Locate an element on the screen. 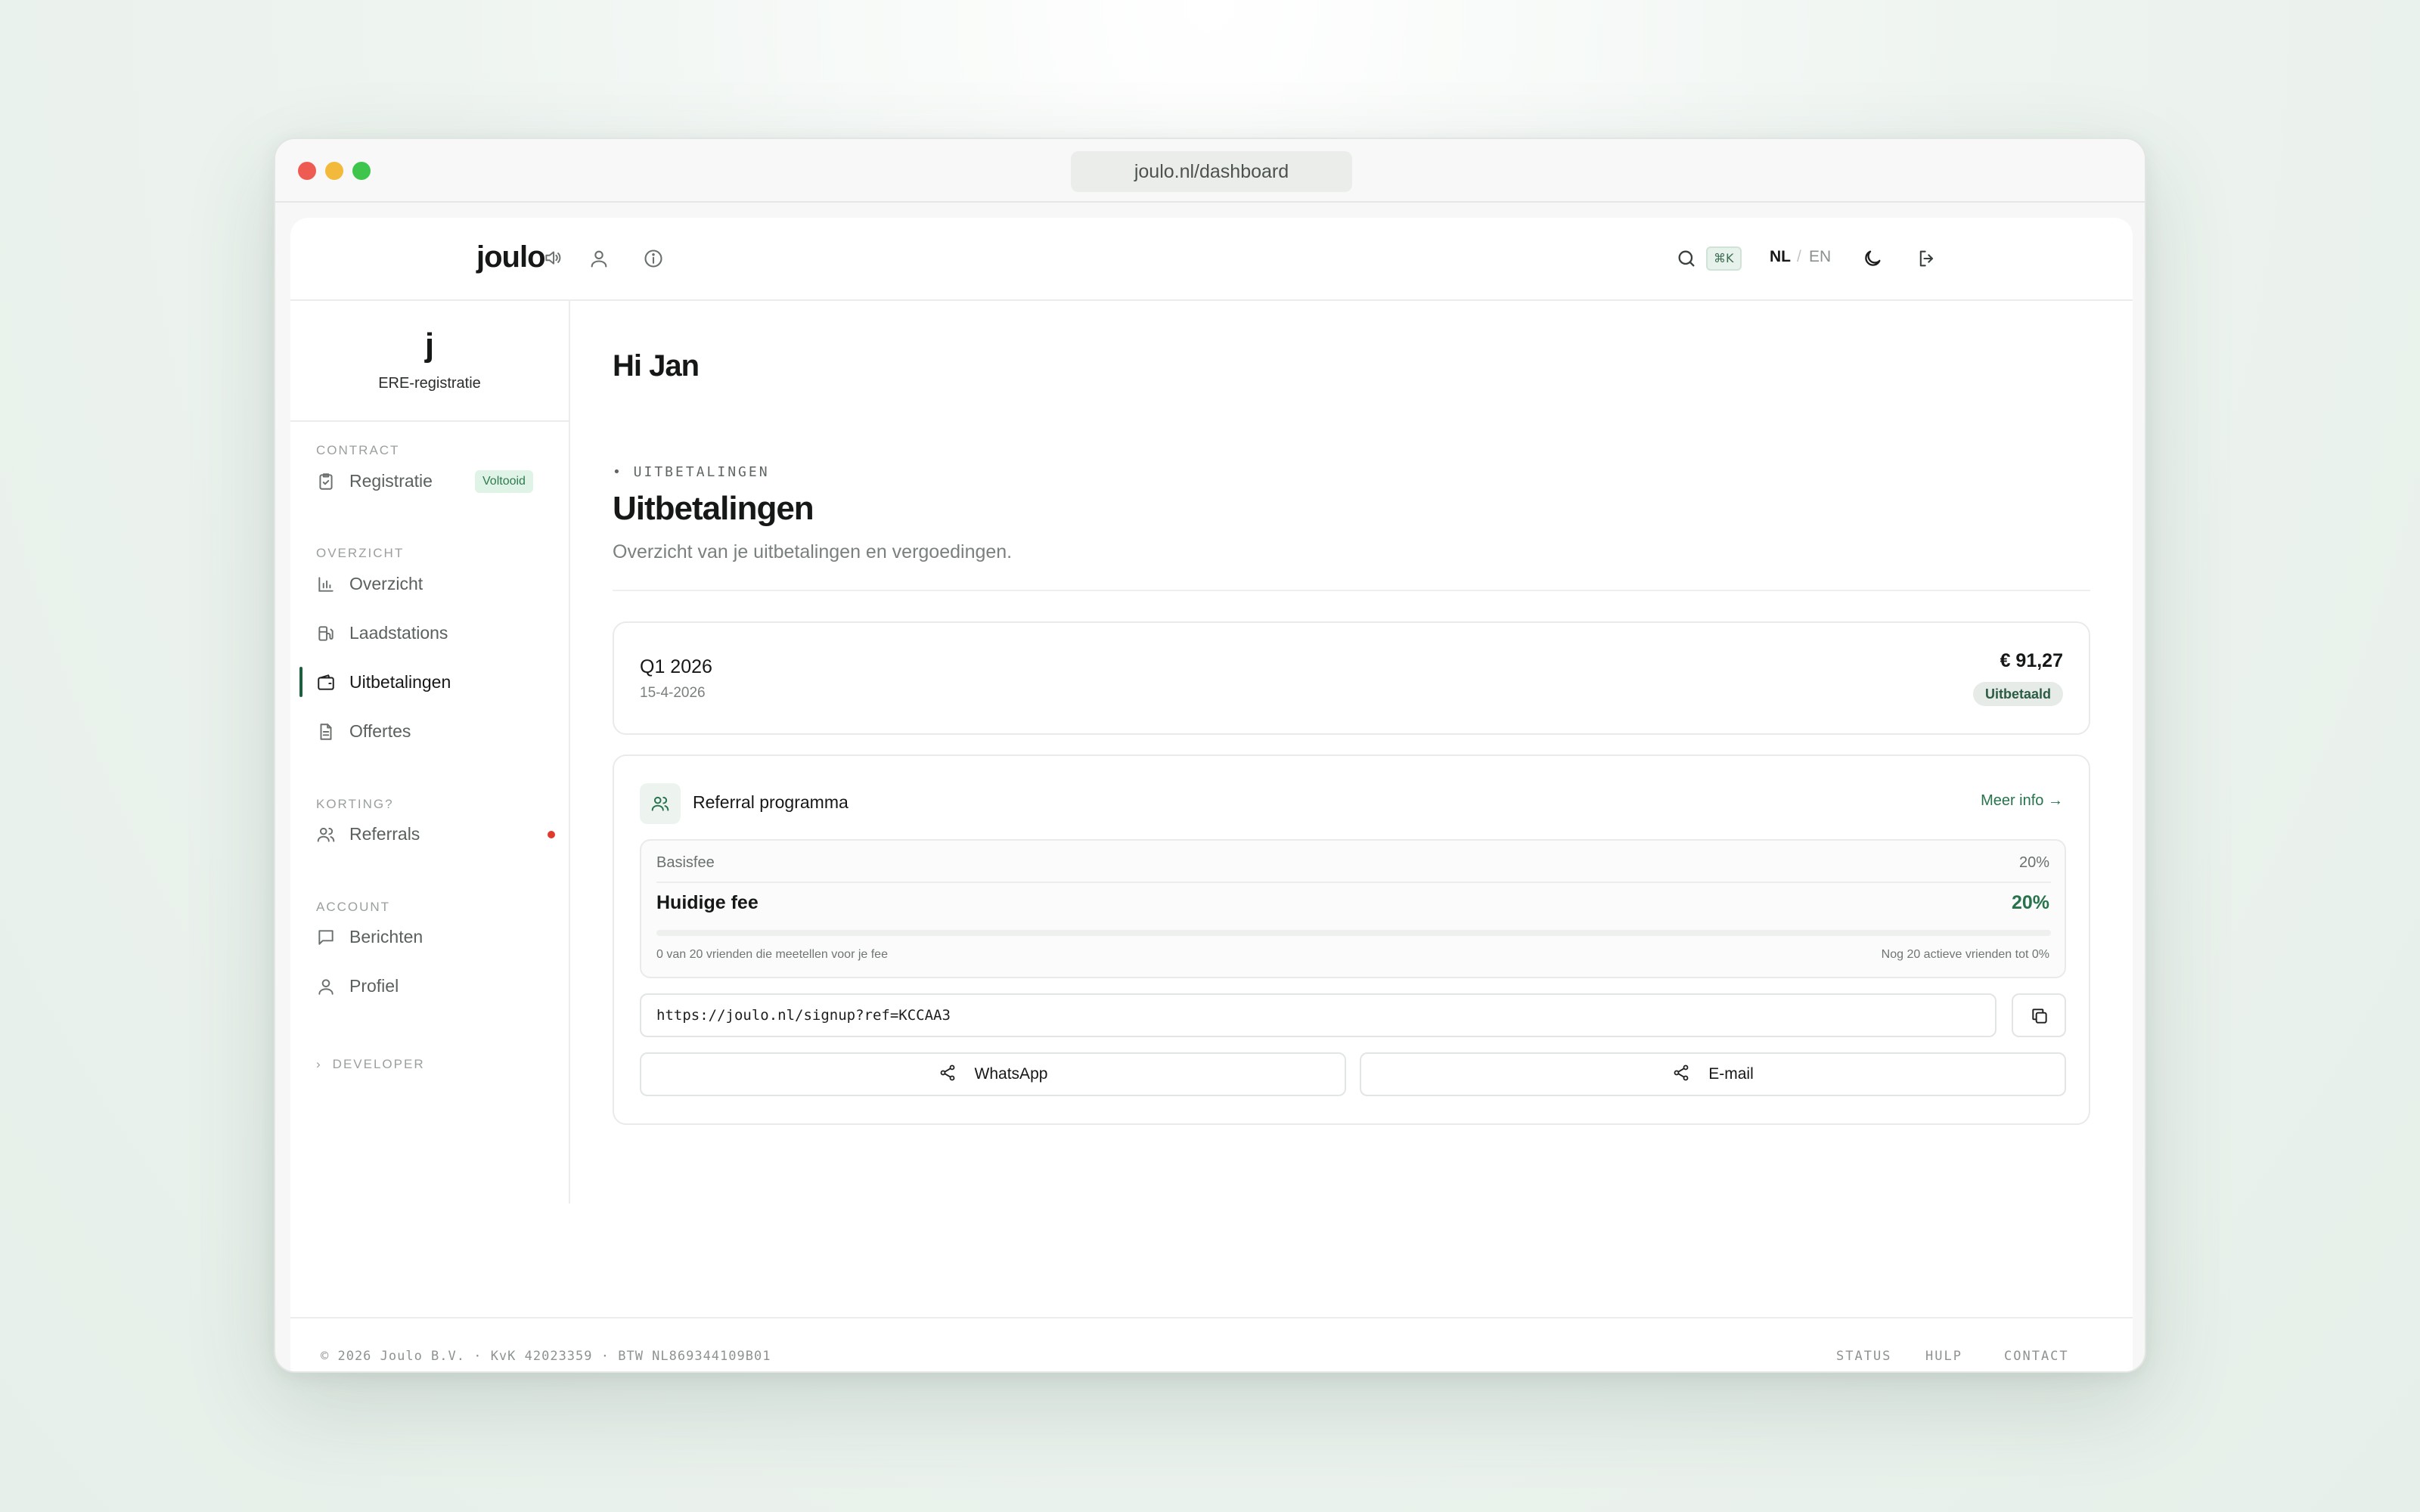  sidebar-item-berichten: Berichten is located at coordinates (429, 937).